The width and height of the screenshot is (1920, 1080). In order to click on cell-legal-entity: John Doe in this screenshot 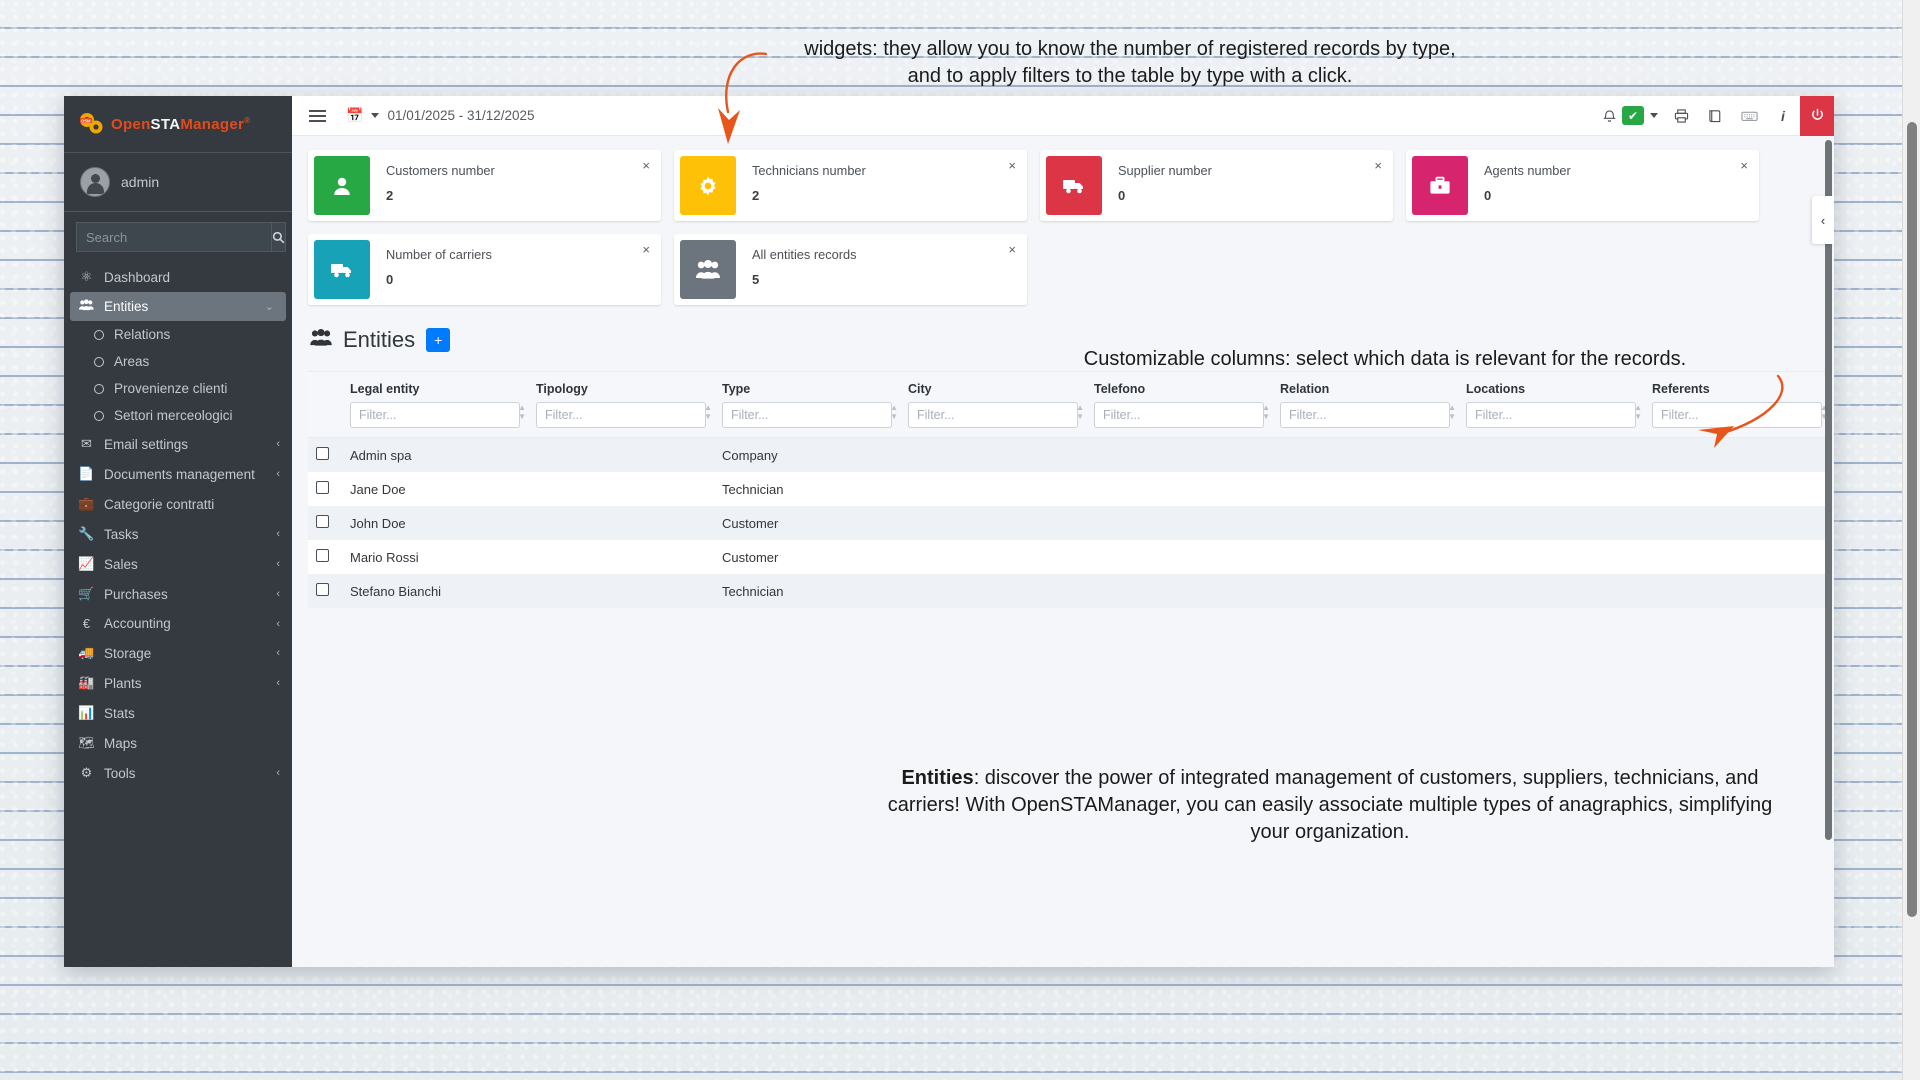, I will do `click(378, 523)`.